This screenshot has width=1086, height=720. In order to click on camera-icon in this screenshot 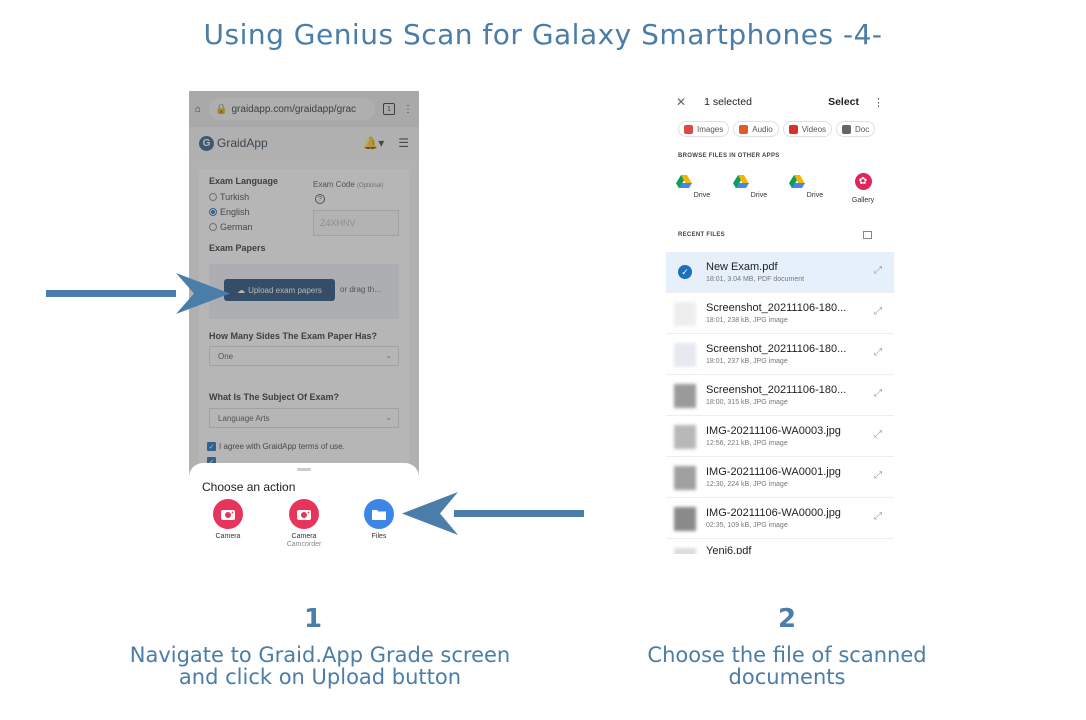, I will do `click(228, 514)`.